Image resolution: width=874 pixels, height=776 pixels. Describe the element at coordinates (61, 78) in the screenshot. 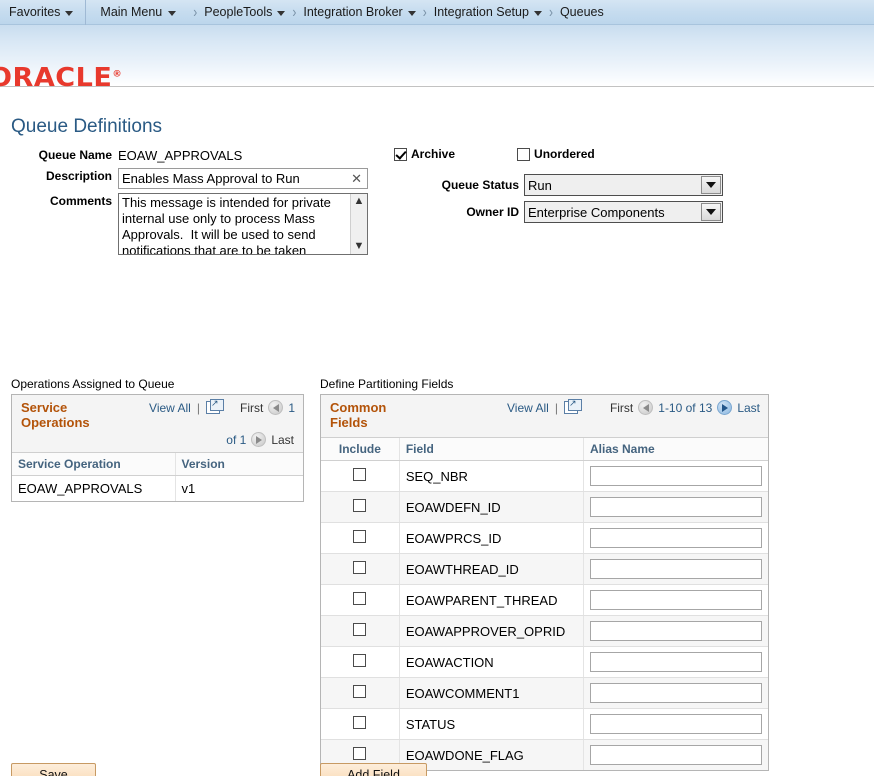

I see `oracle-logo: ORACLE®` at that location.